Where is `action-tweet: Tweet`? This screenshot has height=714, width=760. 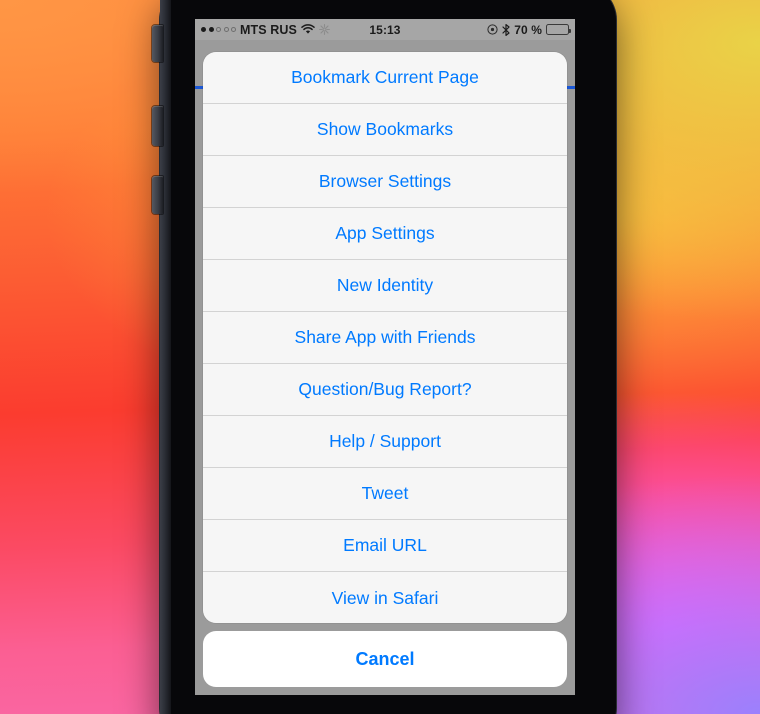
action-tweet: Tweet is located at coordinates (385, 494).